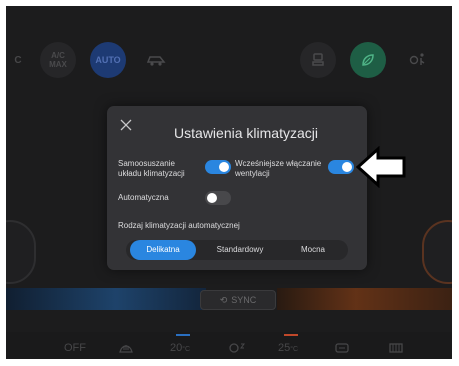 The image size is (459, 366). What do you see at coordinates (313, 250) in the screenshot?
I see `mode-option-mocna: Mocna` at bounding box center [313, 250].